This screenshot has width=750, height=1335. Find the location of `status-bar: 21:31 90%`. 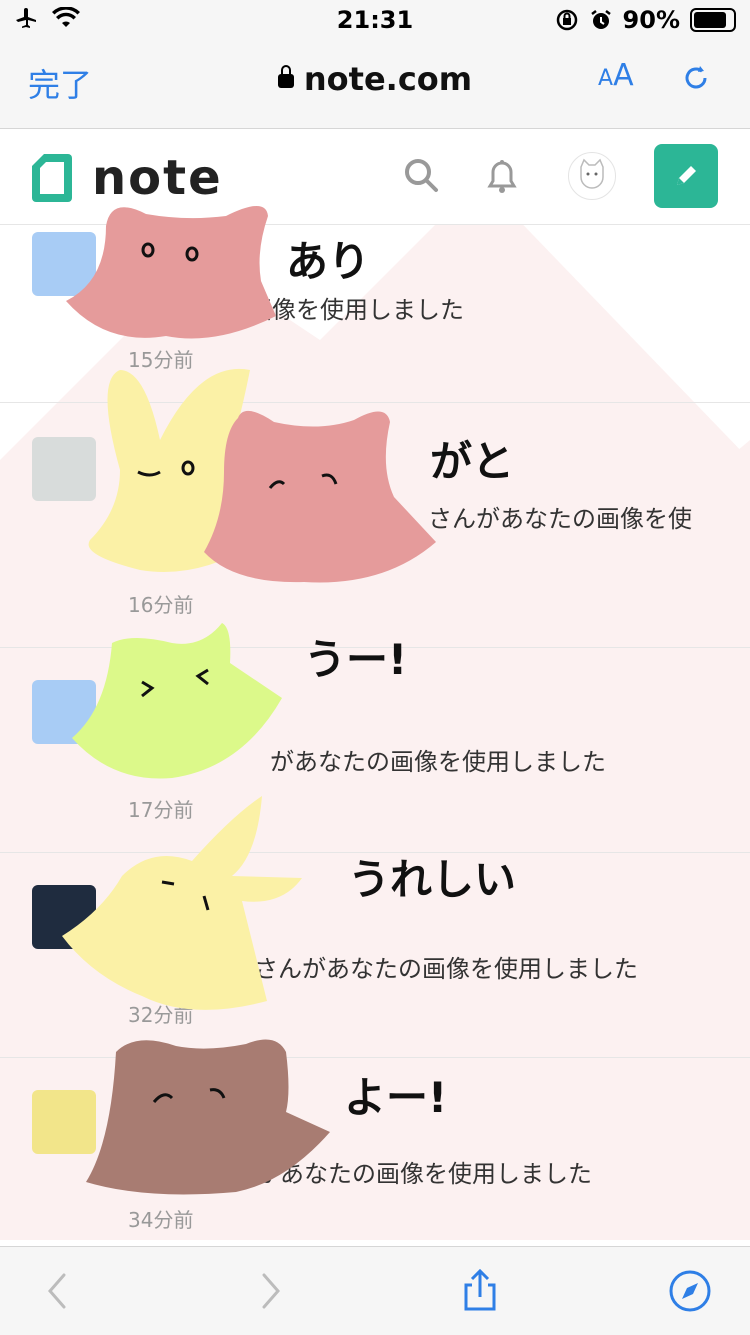

status-bar: 21:31 90% is located at coordinates (375, 20).